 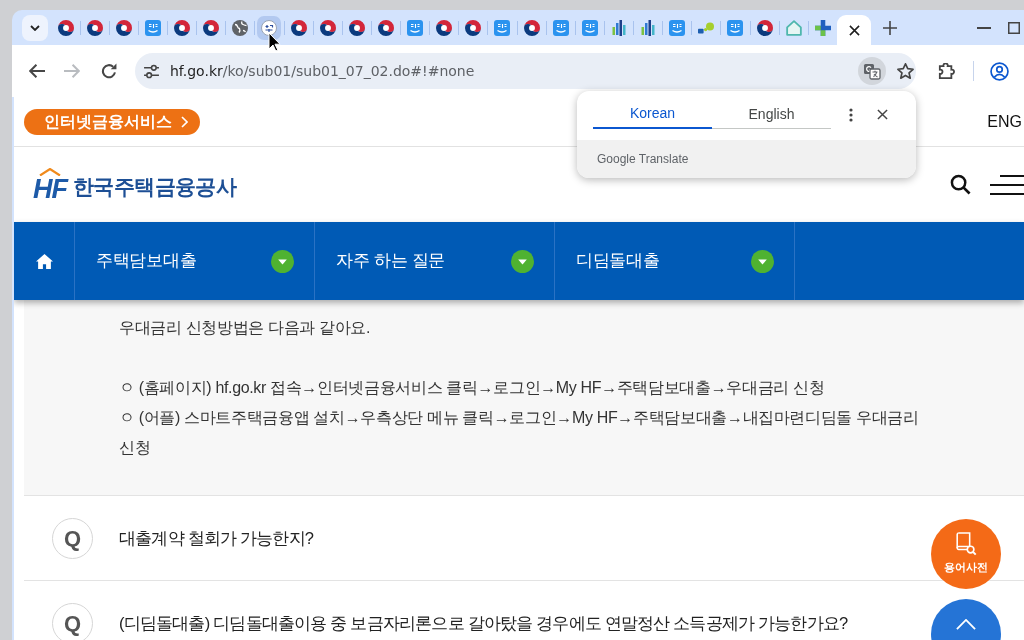 I want to click on answer-text: 우대금리 신청방법은 다음과 같아요., so click(x=245, y=328).